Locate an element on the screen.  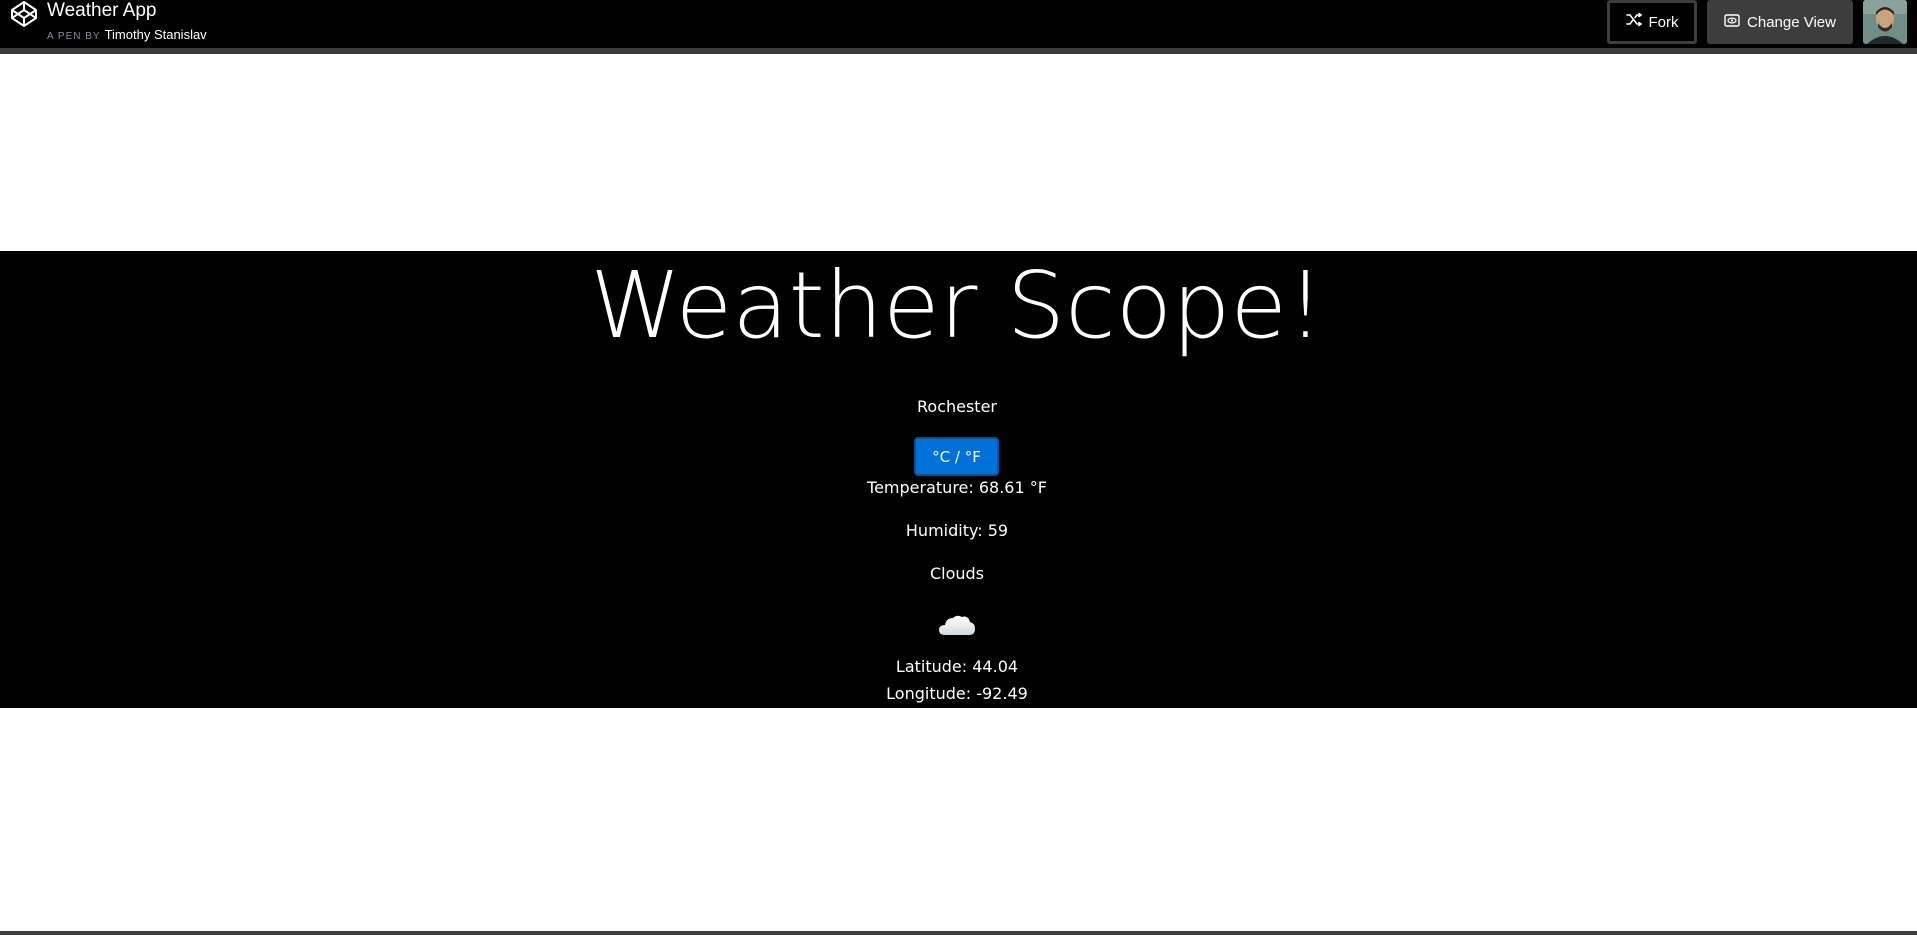
bottom-divider is located at coordinates (958, 933).